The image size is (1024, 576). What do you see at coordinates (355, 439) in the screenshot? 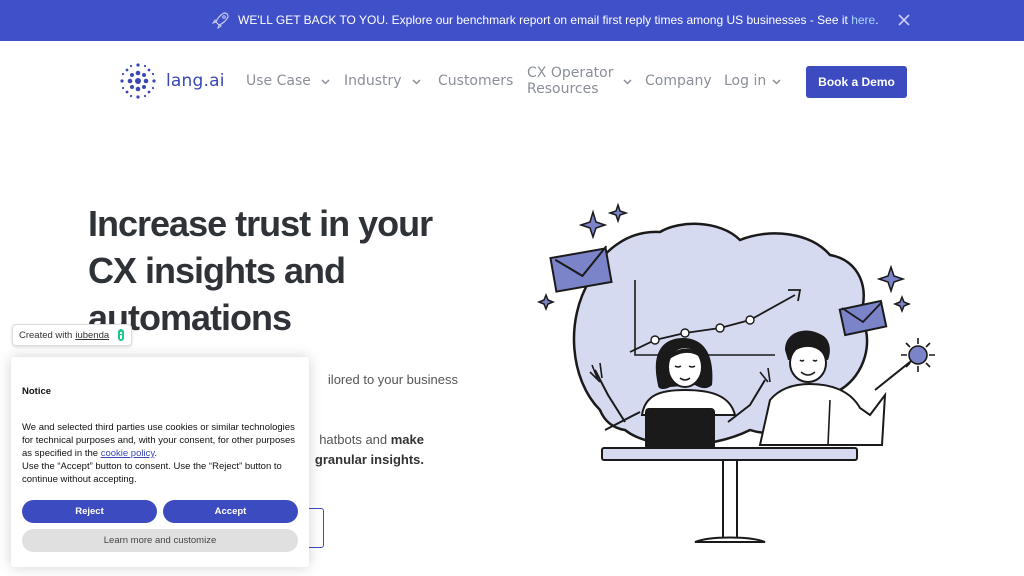
I see `hero-p2-a: hatbots and` at bounding box center [355, 439].